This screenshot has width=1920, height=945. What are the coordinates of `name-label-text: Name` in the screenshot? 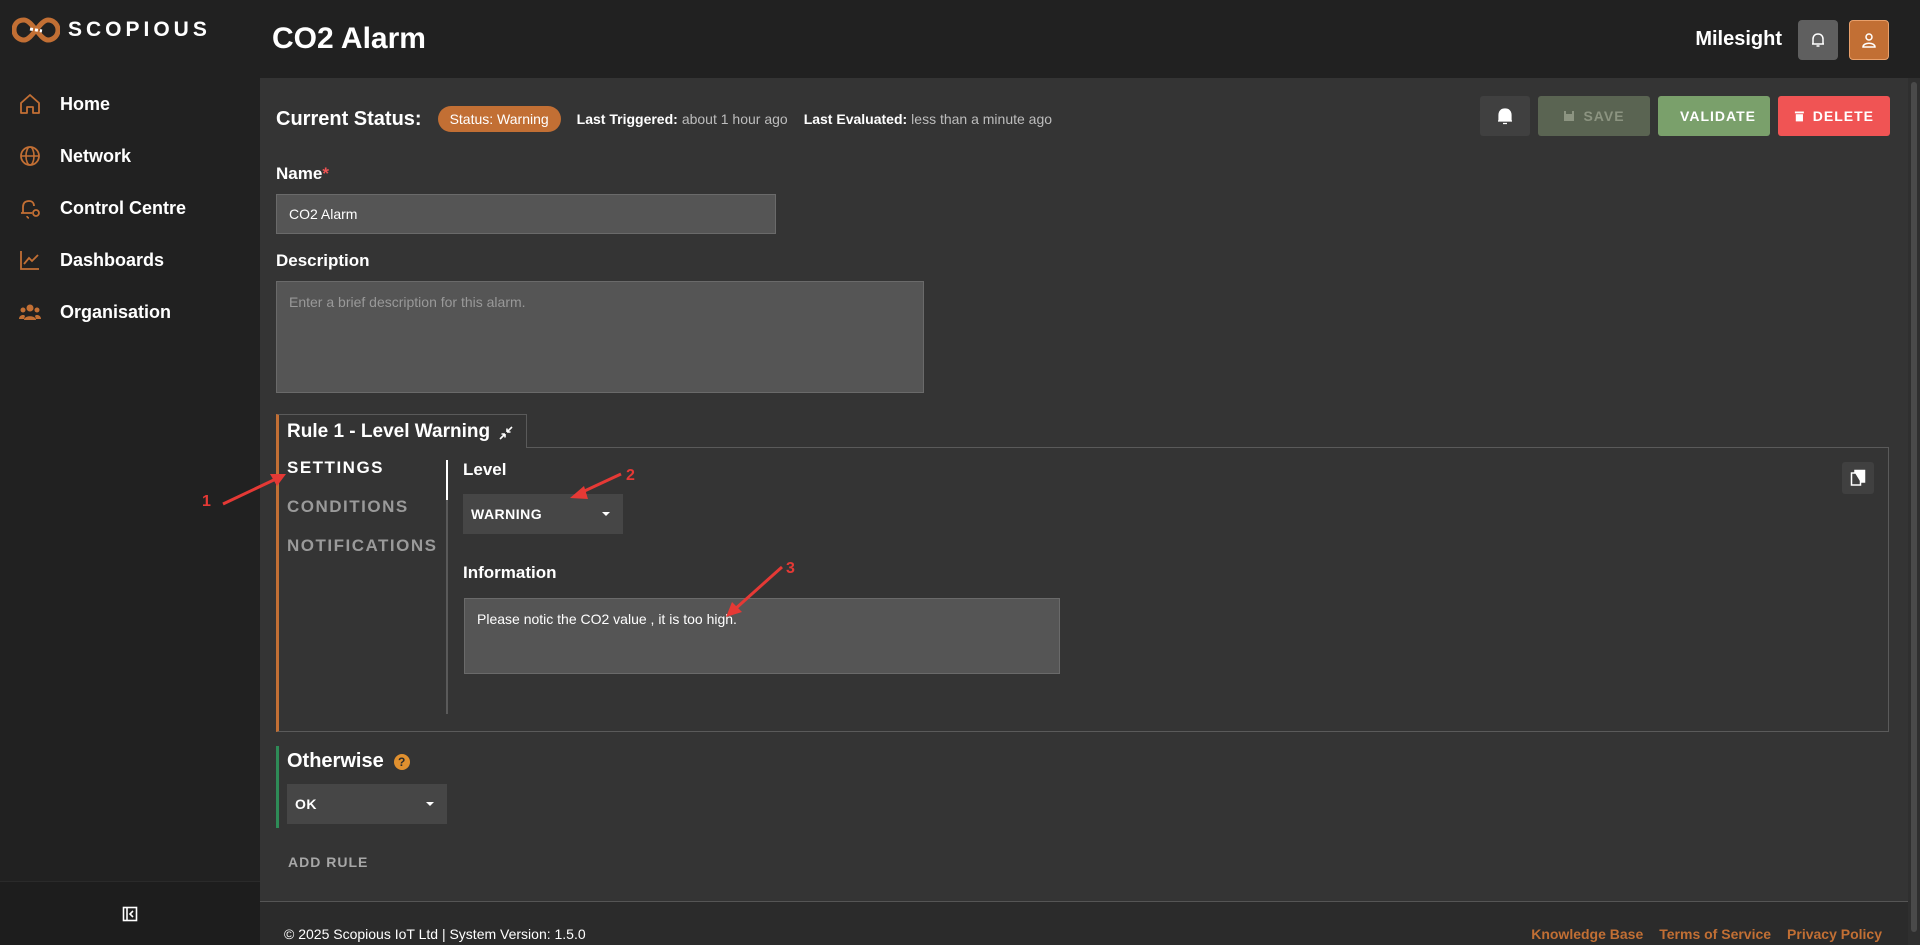 It's located at (299, 173).